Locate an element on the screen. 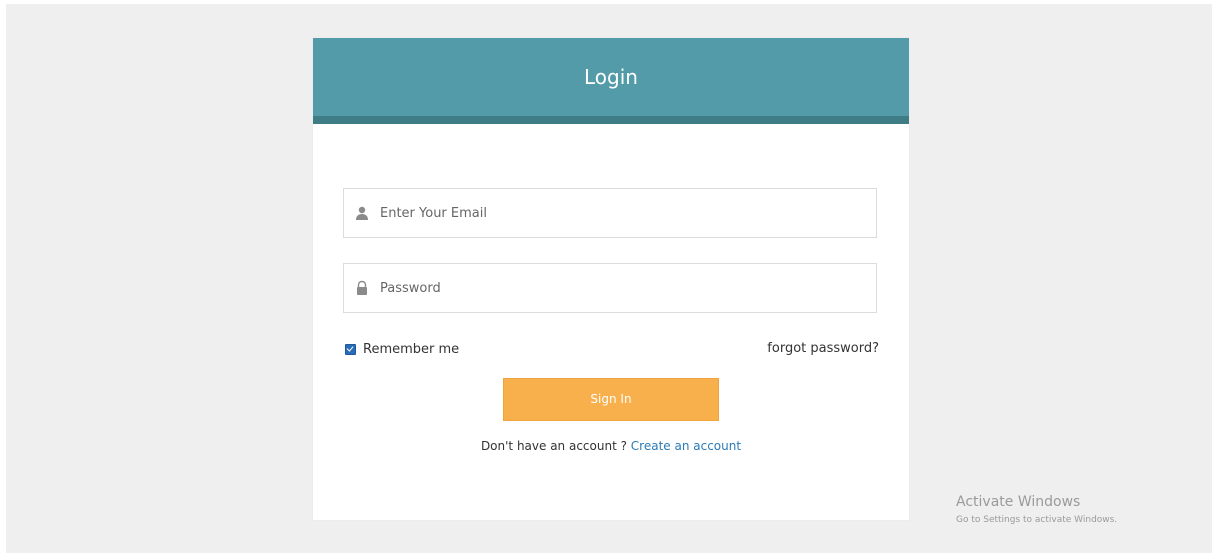 The width and height of the screenshot is (1218, 557). login-header: Login is located at coordinates (611, 81).